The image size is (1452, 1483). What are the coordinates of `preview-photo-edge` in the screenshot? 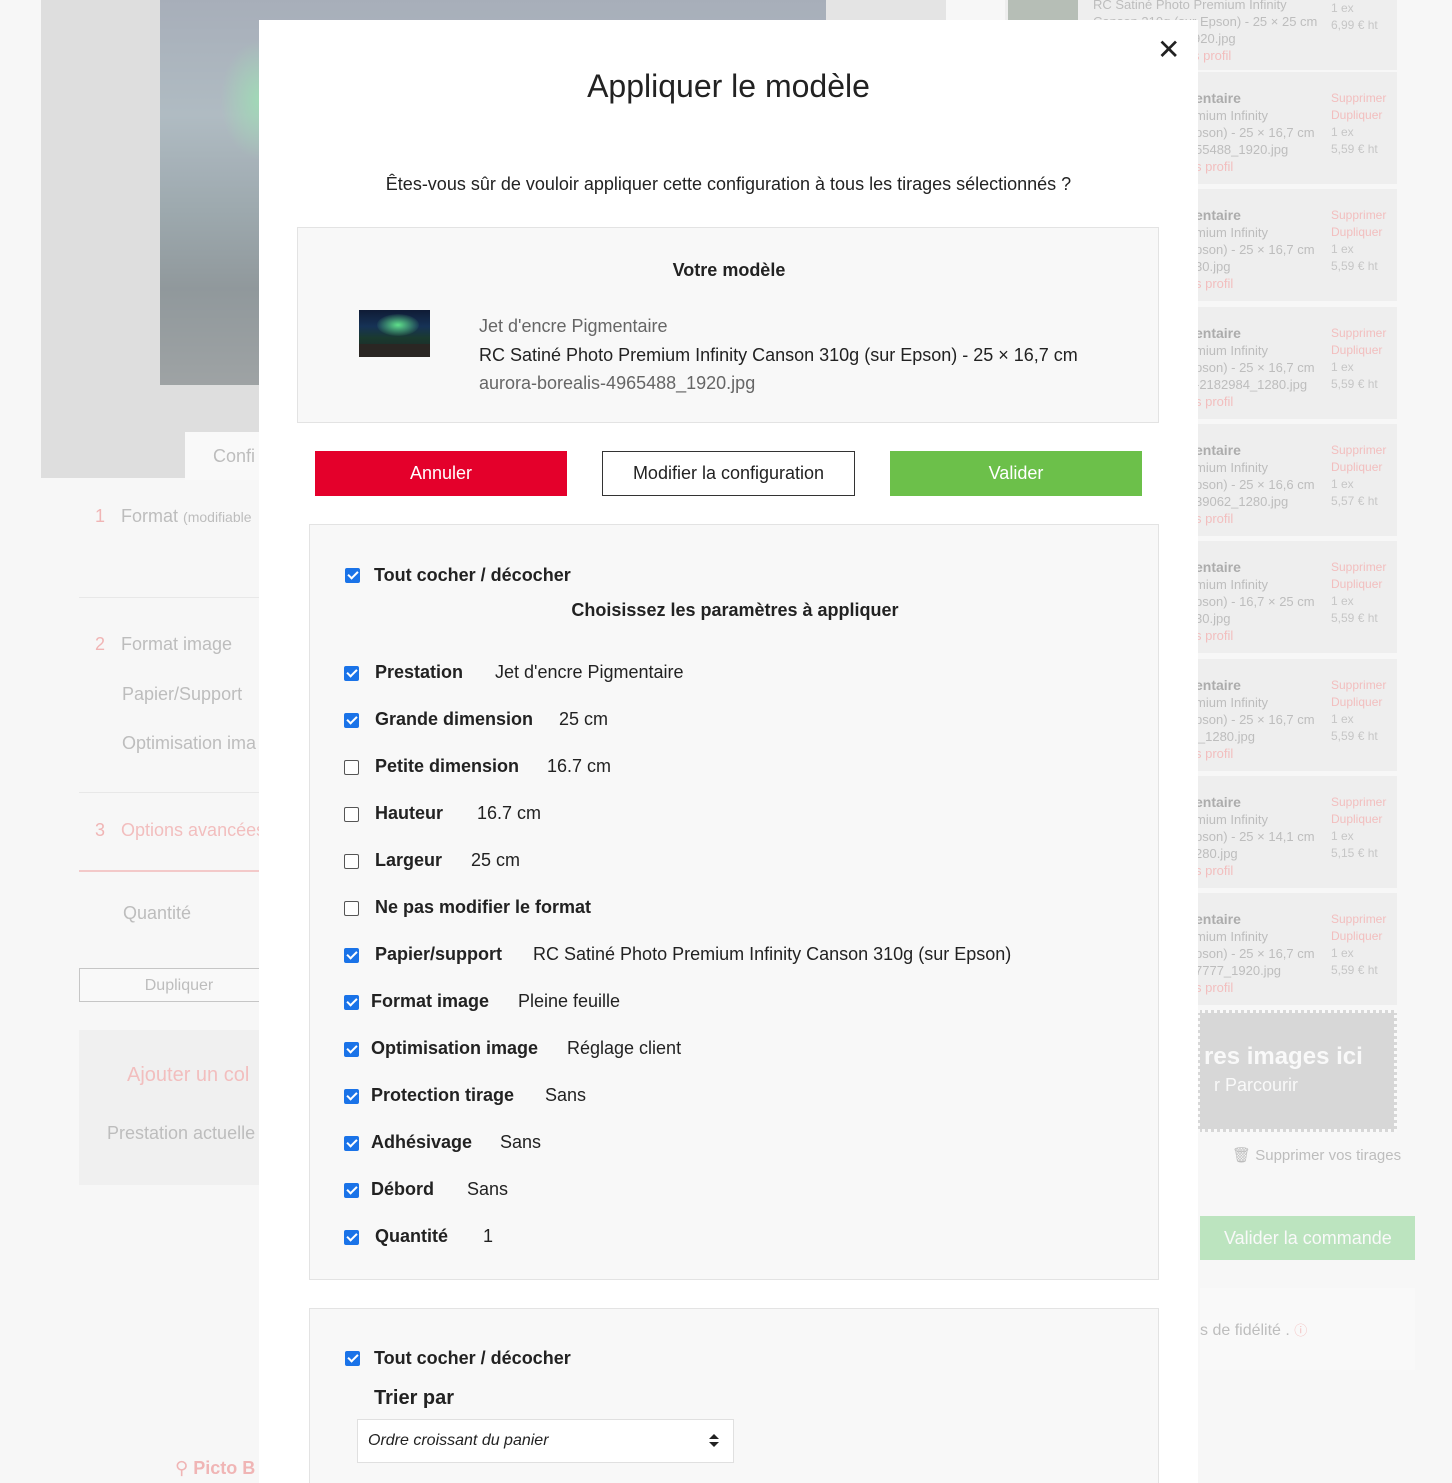 It's located at (886, 10).